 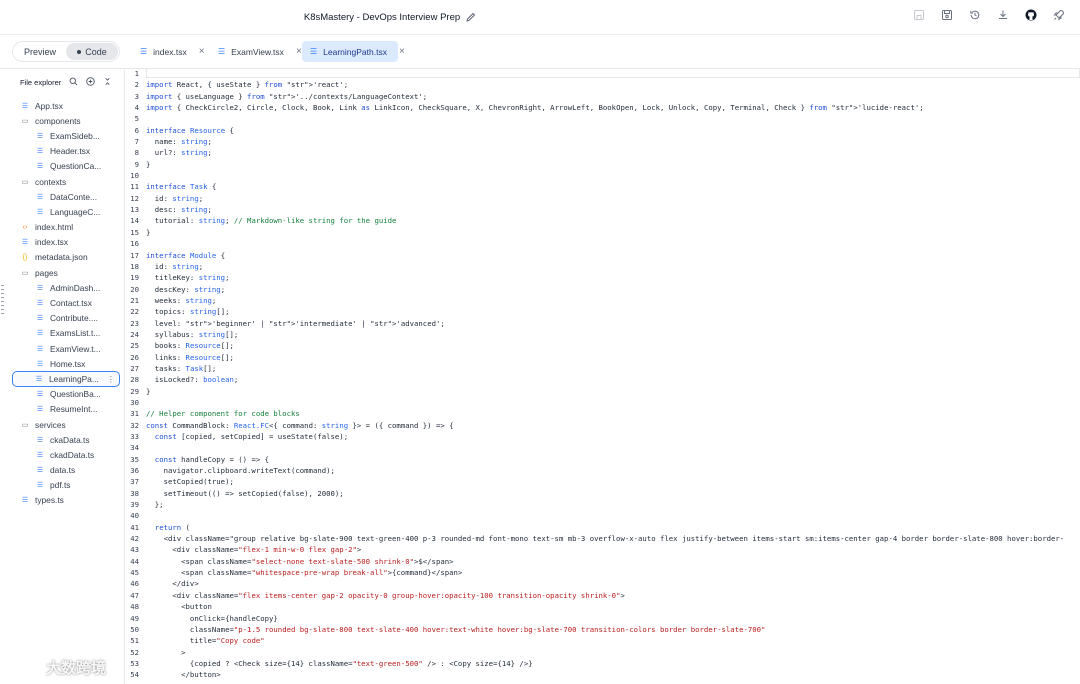 What do you see at coordinates (188, 278) in the screenshot?
I see `code-text: titleKey: string;` at bounding box center [188, 278].